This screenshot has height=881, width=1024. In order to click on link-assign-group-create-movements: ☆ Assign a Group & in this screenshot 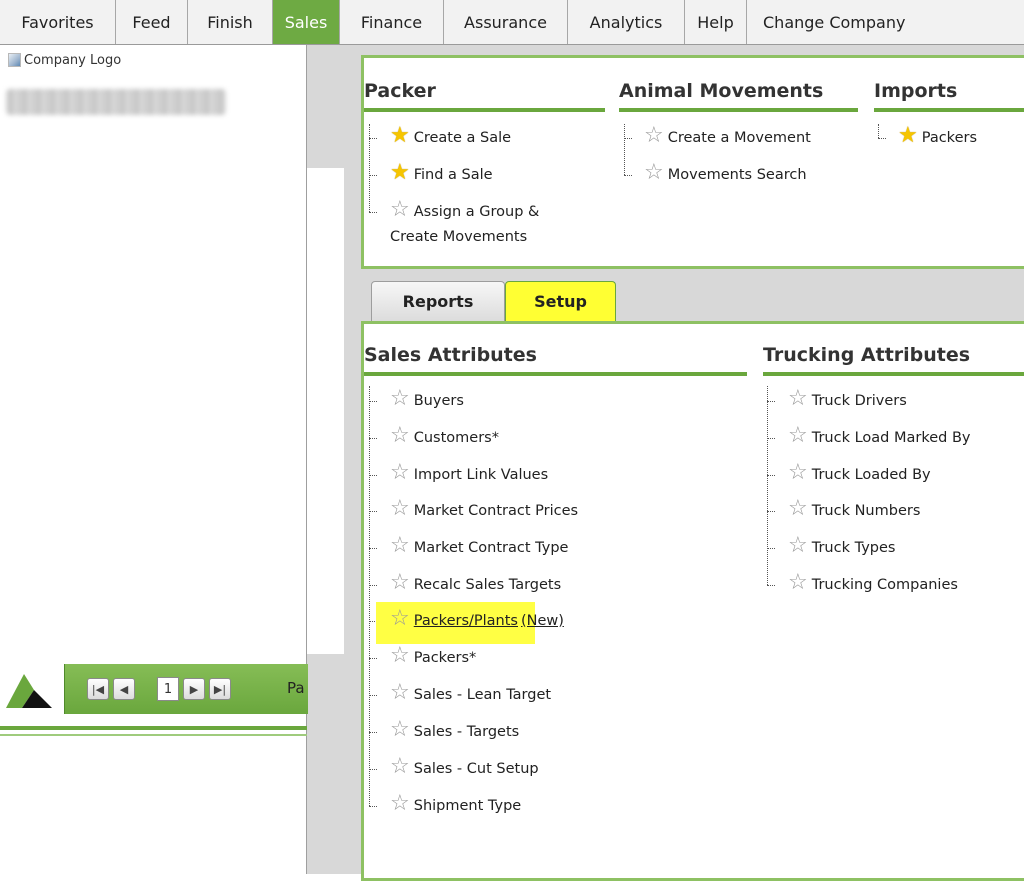, I will do `click(464, 210)`.